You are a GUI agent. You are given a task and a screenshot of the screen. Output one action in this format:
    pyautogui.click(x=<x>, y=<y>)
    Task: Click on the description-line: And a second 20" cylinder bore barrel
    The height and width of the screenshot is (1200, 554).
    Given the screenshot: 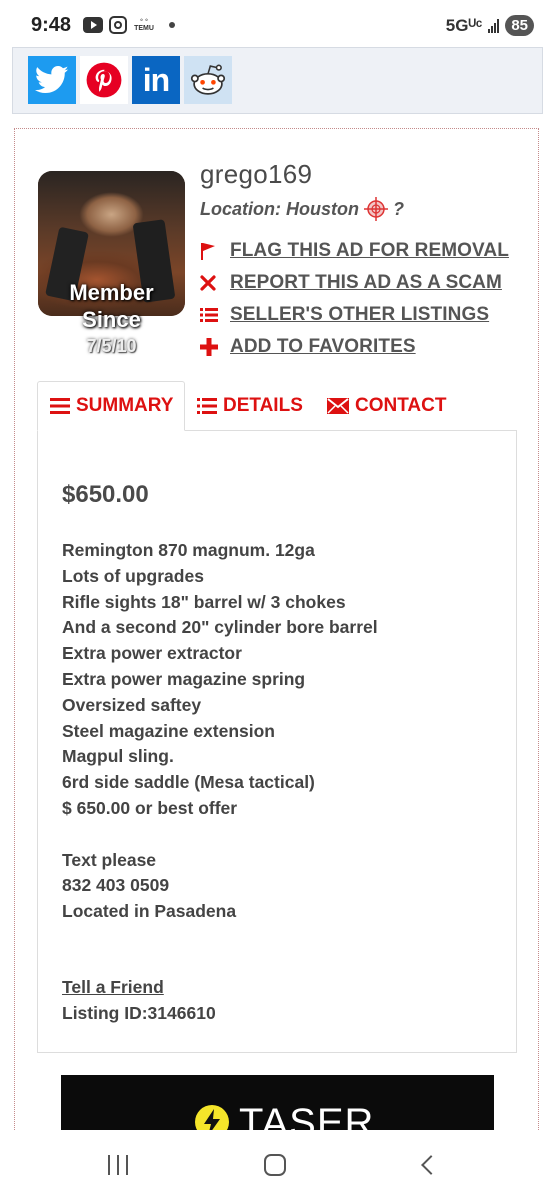 What is the action you would take?
    pyautogui.click(x=220, y=627)
    